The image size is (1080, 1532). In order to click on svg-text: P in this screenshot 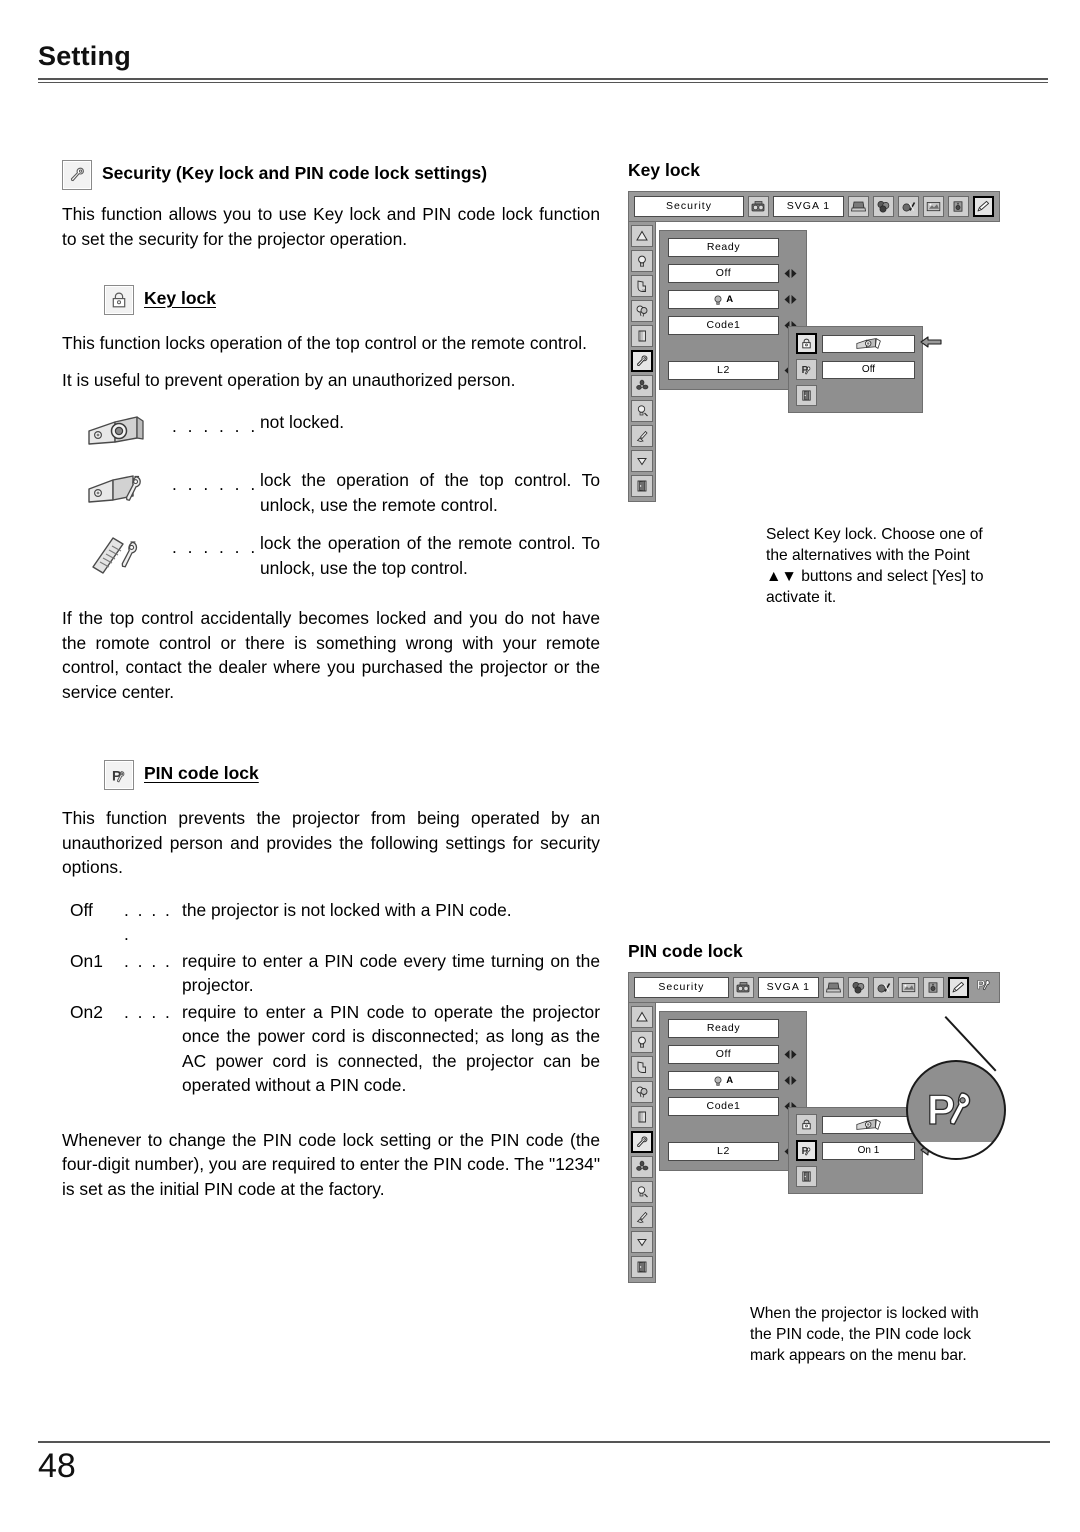, I will do `click(941, 1109)`.